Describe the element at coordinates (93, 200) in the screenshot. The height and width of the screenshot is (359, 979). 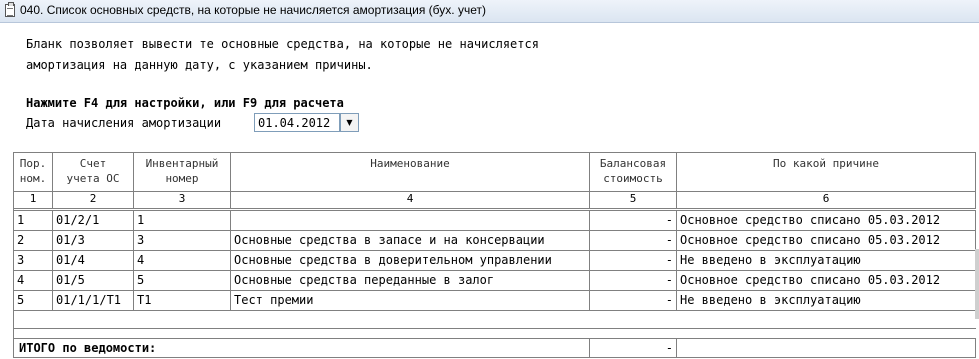
I see `column-number: 2` at that location.